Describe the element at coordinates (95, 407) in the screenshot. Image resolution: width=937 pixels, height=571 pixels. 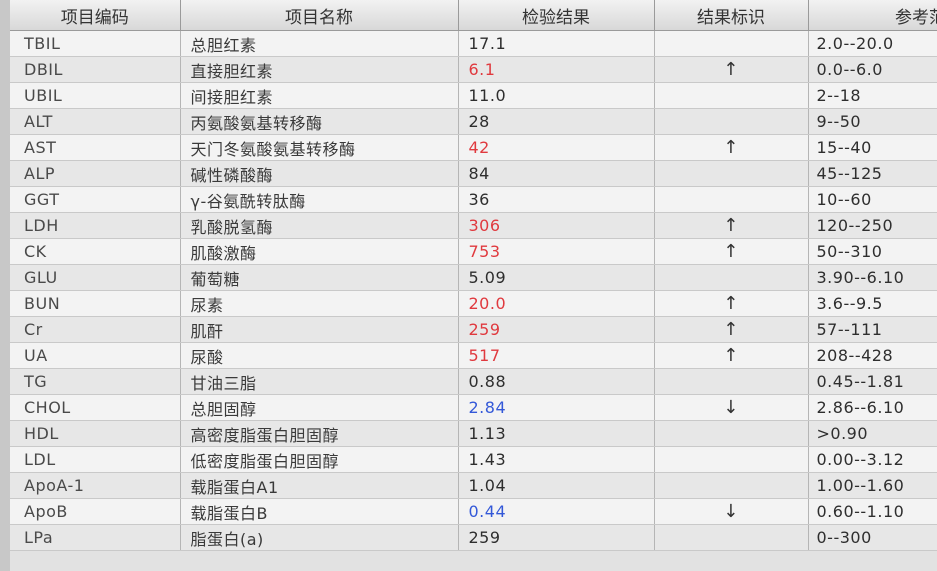
I see `cell-code: CHOL` at that location.